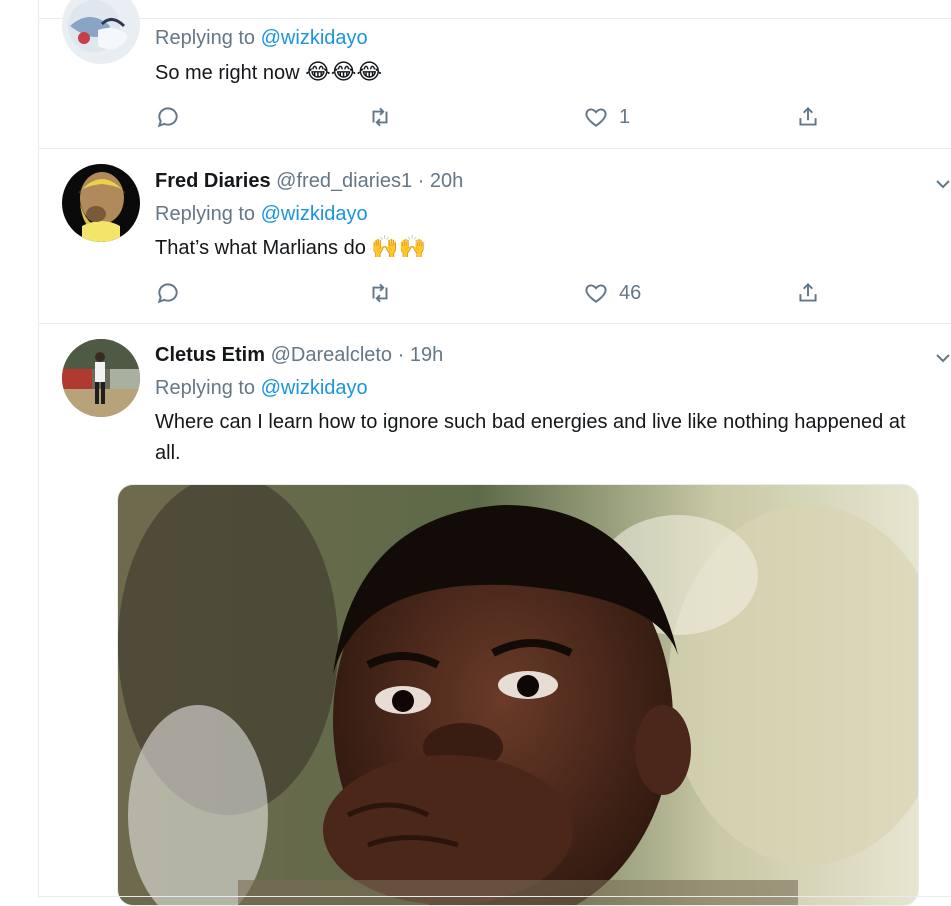 The image size is (951, 906). What do you see at coordinates (630, 292) in the screenshot?
I see `like-count: 46` at bounding box center [630, 292].